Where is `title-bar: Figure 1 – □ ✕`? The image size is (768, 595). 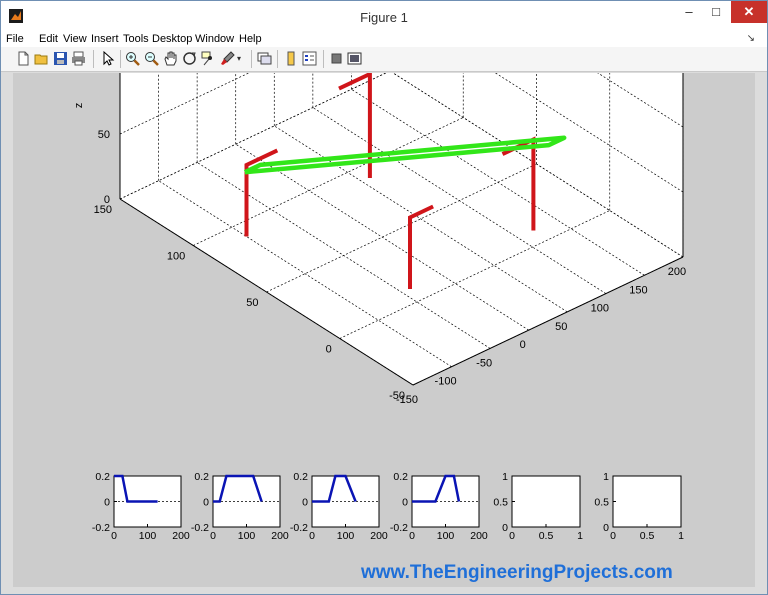
title-bar: Figure 1 – □ ✕ is located at coordinates (384, 16).